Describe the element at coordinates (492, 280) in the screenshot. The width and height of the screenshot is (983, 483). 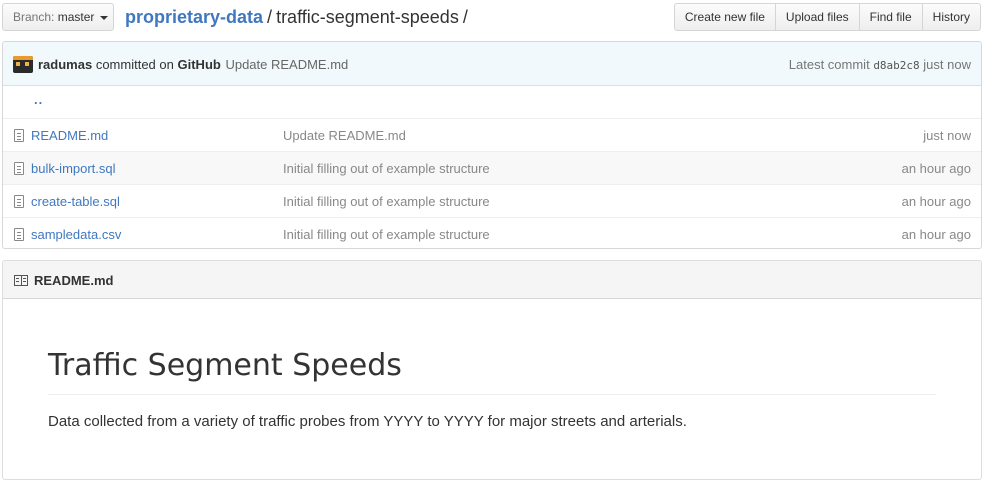
I see `readme-header: README.md` at that location.